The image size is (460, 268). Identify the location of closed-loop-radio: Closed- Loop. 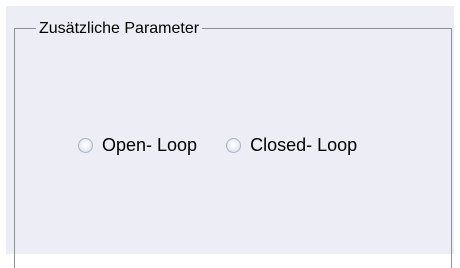
(291, 145).